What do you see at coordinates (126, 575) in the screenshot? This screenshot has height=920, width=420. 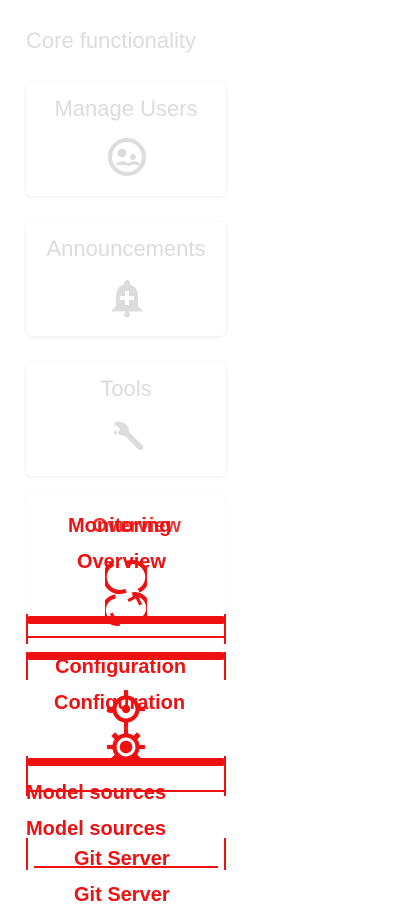 I see `sync-icon` at bounding box center [126, 575].